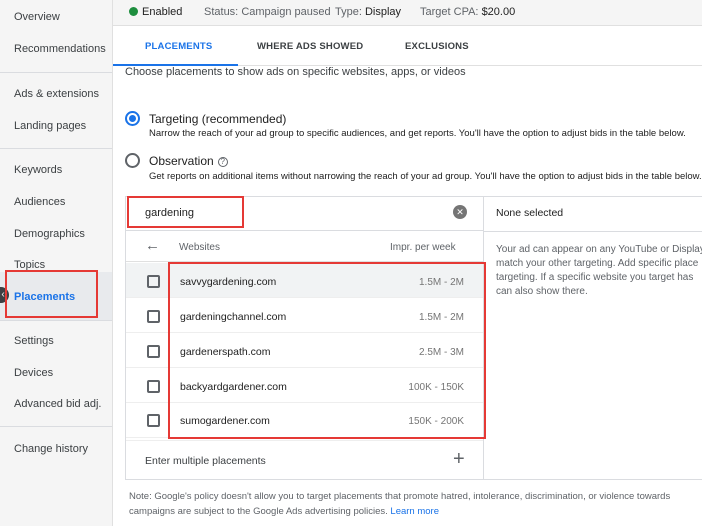 This screenshot has height=526, width=702. Describe the element at coordinates (178, 46) in the screenshot. I see `tab-placements: PLACEMENTS` at that location.